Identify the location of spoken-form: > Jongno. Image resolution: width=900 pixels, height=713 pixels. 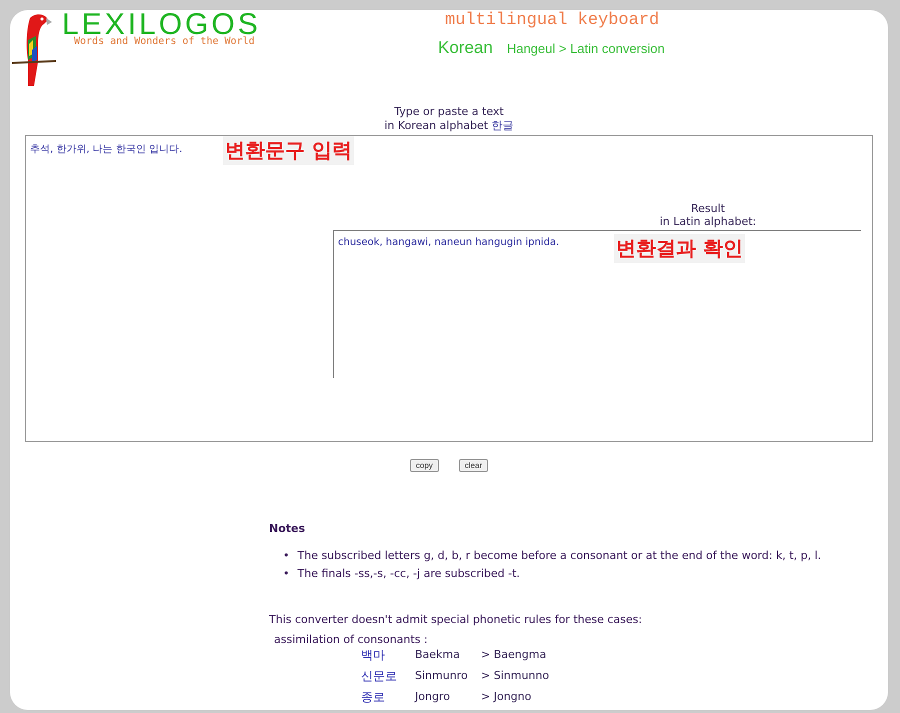
(506, 697).